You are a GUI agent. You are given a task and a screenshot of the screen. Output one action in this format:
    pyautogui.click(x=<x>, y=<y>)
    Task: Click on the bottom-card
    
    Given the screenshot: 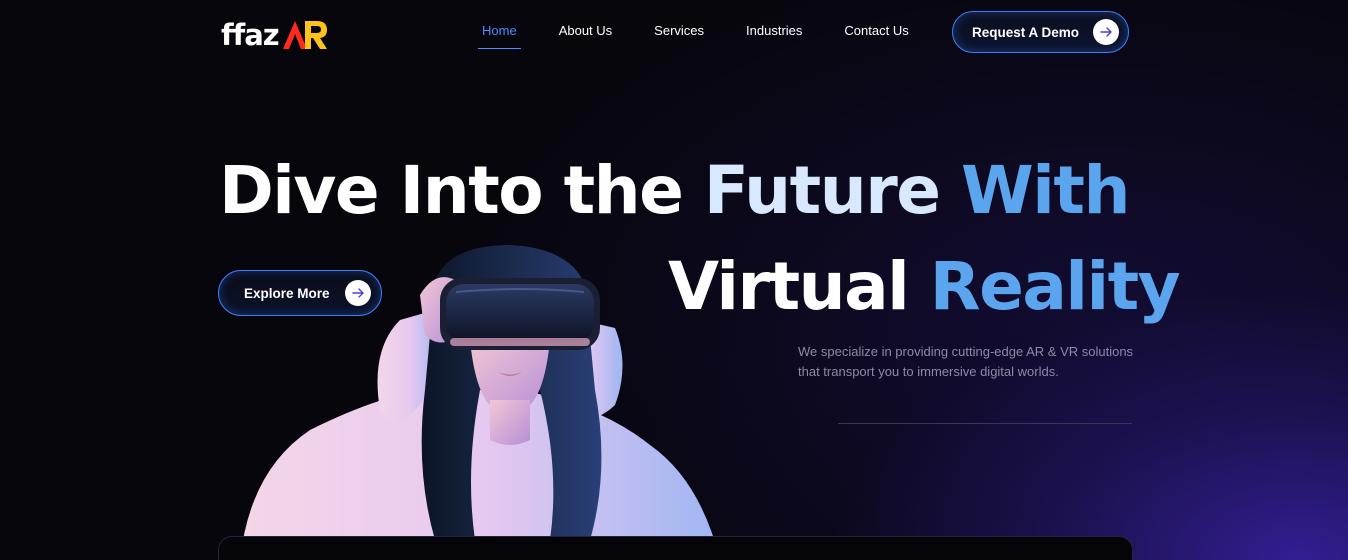 What is the action you would take?
    pyautogui.click(x=675, y=548)
    